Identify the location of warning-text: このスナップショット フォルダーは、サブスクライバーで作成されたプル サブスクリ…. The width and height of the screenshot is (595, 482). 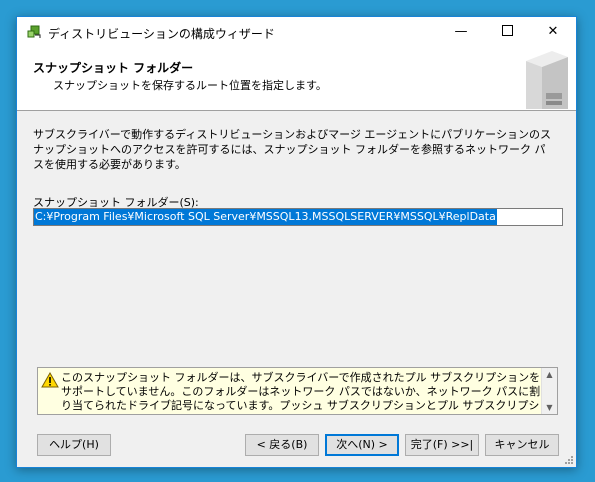
(301, 391).